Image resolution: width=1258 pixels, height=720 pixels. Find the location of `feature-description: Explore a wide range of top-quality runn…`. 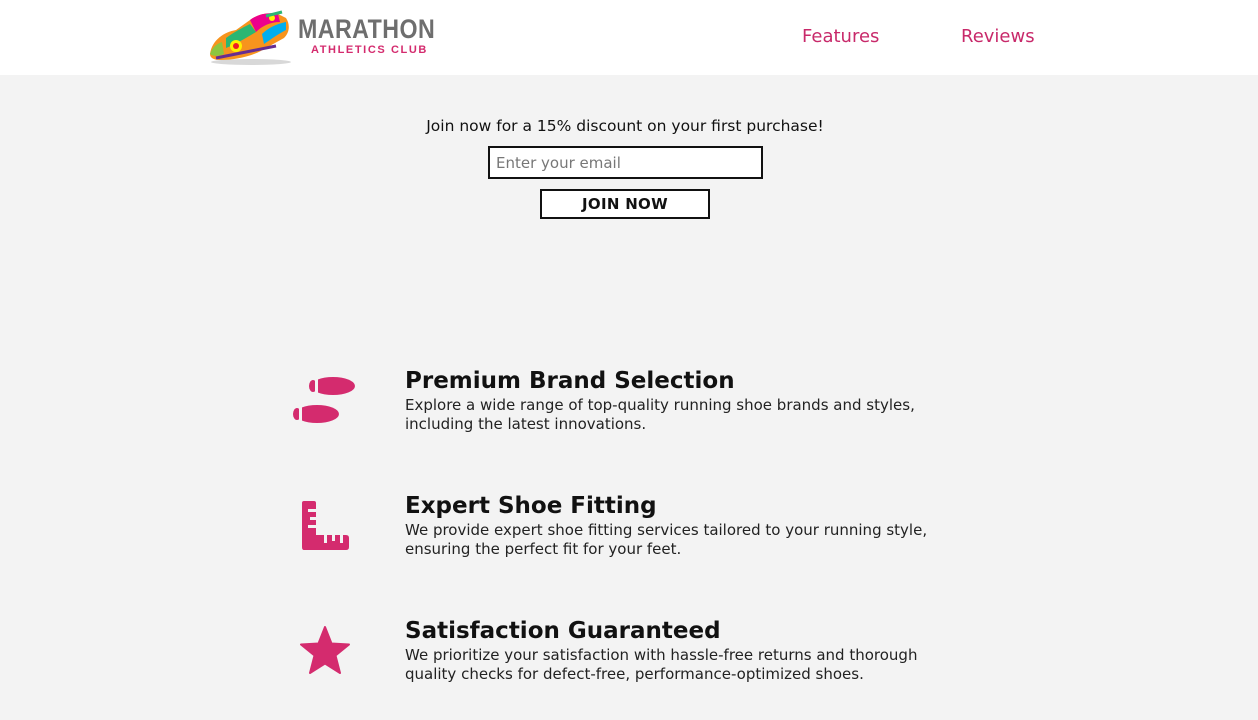

feature-description: Explore a wide range of top-quality runn… is located at coordinates (660, 414).